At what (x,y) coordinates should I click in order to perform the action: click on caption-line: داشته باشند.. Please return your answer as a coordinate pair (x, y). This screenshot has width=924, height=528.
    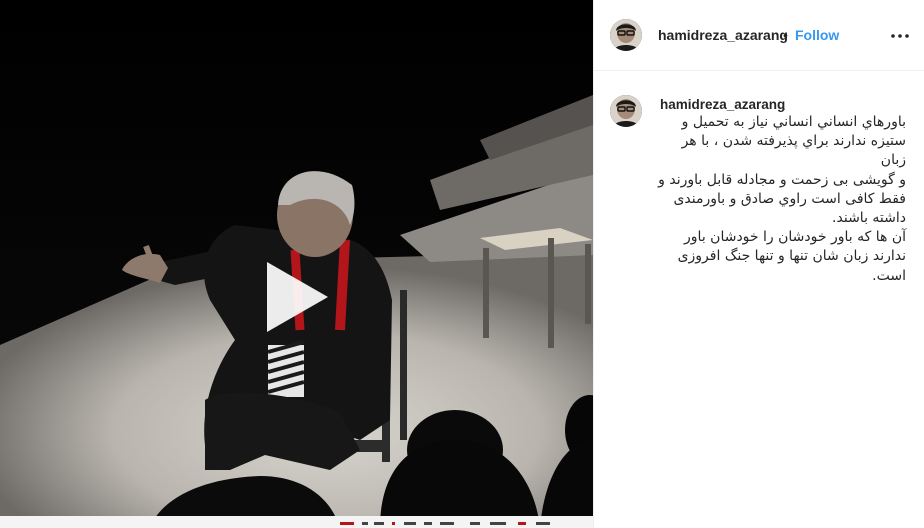
    Looking at the image, I should click on (869, 218).